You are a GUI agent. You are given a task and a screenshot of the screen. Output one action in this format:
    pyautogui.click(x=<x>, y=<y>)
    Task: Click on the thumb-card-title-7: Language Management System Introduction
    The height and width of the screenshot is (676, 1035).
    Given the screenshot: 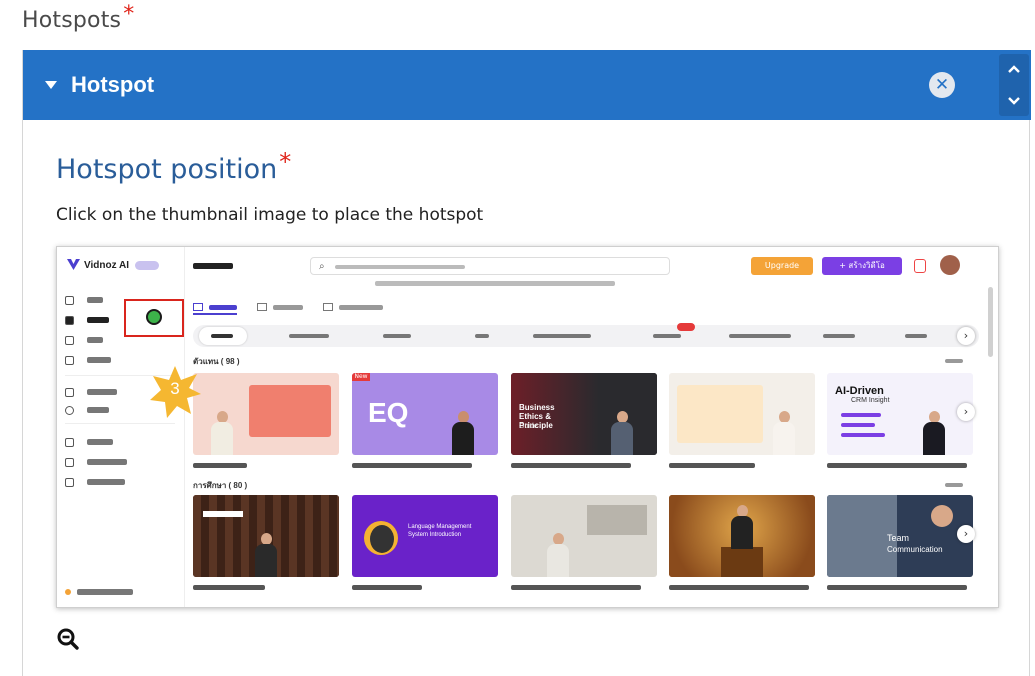 What is the action you would take?
    pyautogui.click(x=440, y=531)
    